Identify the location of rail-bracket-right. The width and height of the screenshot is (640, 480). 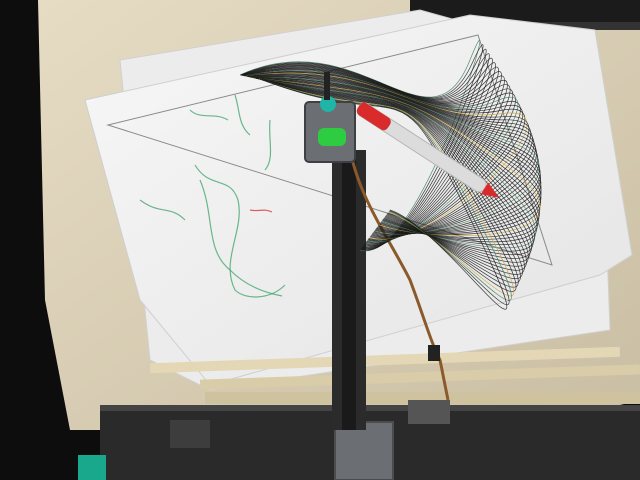
(429, 412).